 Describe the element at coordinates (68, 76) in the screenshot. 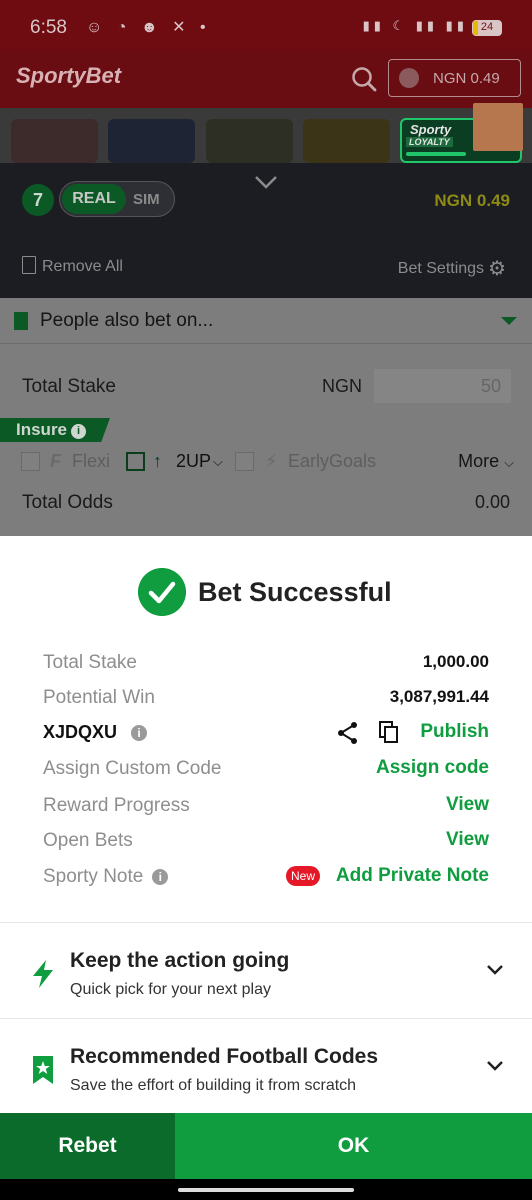

I see `app-logo: SportyBet` at that location.